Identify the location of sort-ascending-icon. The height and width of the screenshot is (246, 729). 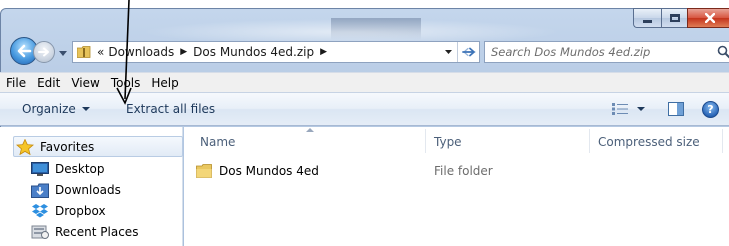
(310, 130).